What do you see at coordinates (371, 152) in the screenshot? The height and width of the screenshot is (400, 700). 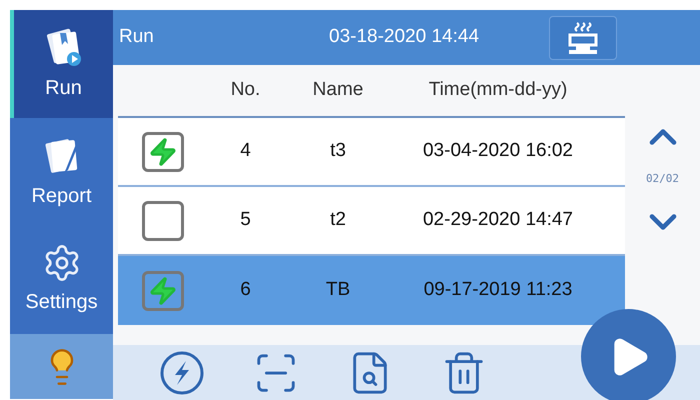 I see `table-row: 4 t3 03-04-2020 16:02` at bounding box center [371, 152].